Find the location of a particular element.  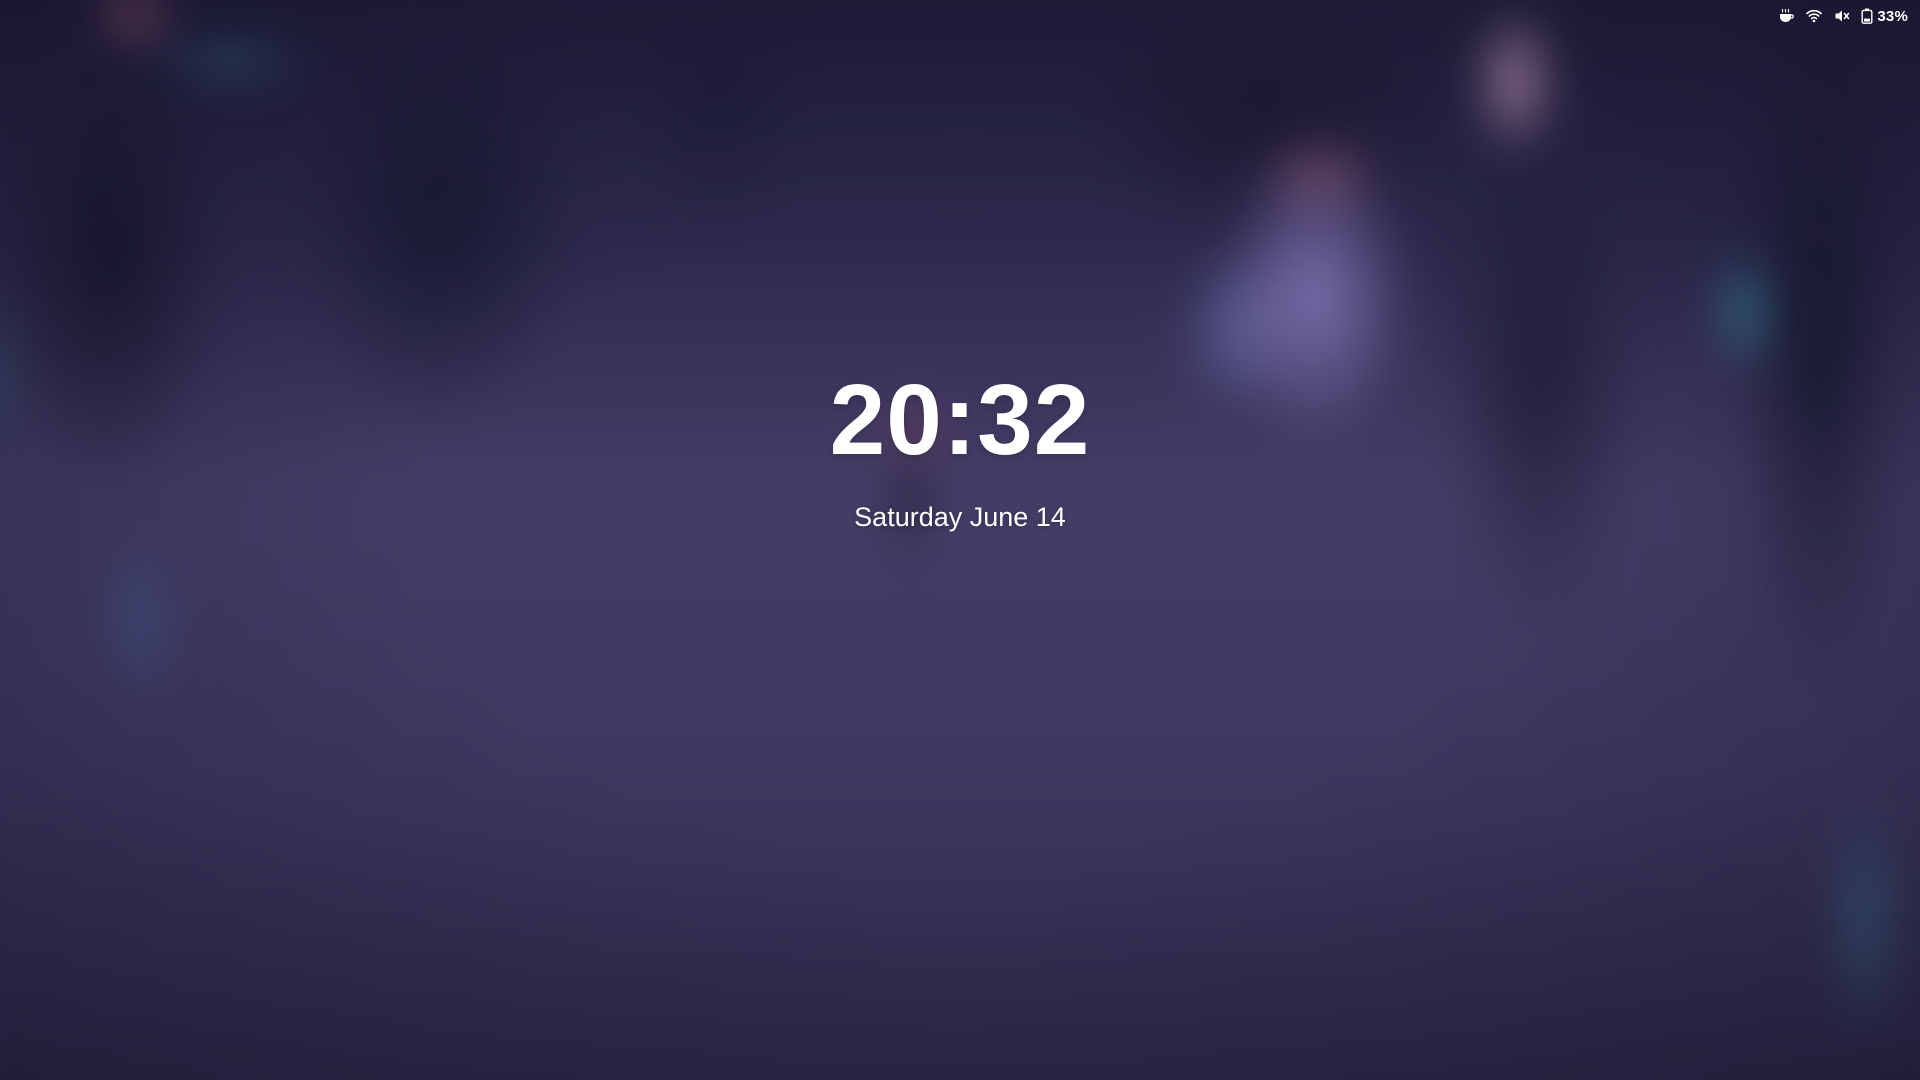

battery-indicator: 33% is located at coordinates (1884, 16).